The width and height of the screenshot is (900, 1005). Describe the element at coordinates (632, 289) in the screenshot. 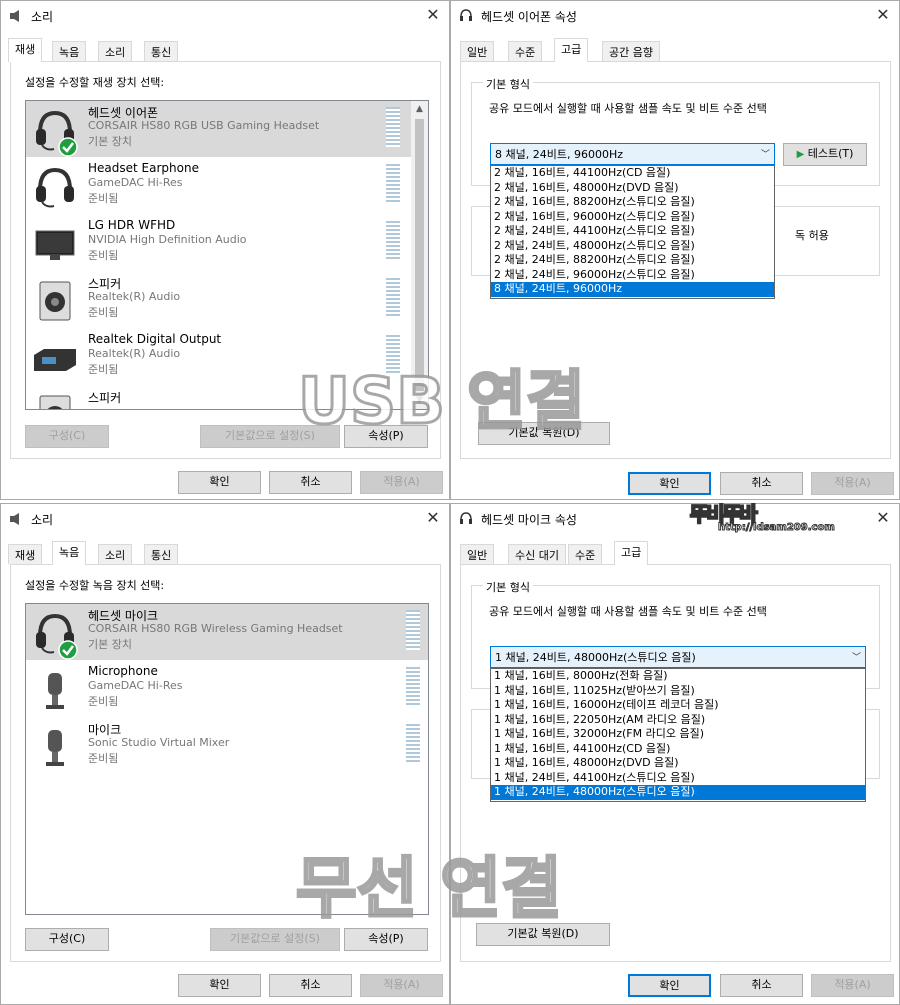

I see `format-option-selected: 8 채널, 24비트, 96000Hz` at that location.